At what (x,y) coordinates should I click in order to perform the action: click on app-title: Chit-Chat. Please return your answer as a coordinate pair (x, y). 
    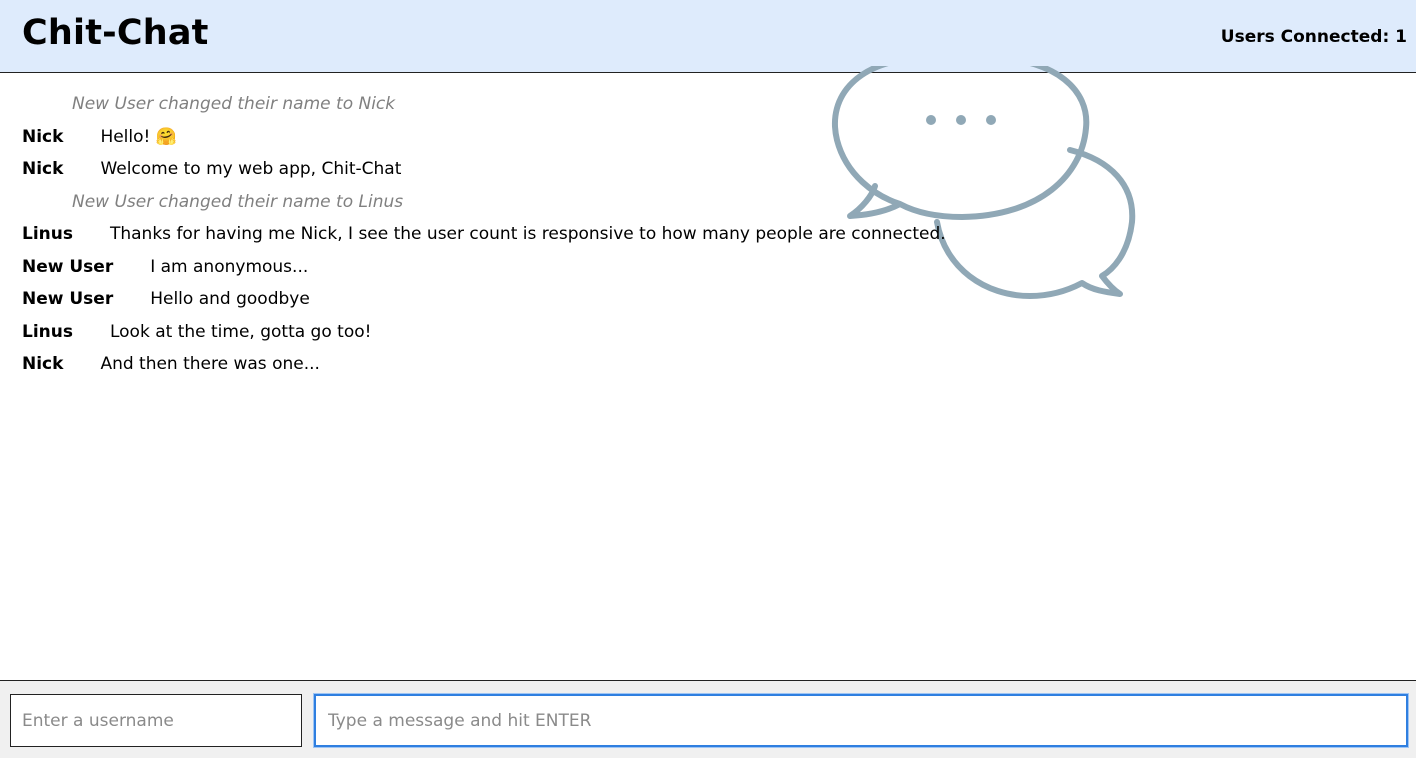
    Looking at the image, I should click on (115, 33).